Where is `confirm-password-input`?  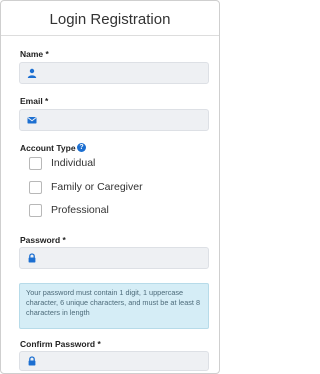
confirm-password-input is located at coordinates (123, 361).